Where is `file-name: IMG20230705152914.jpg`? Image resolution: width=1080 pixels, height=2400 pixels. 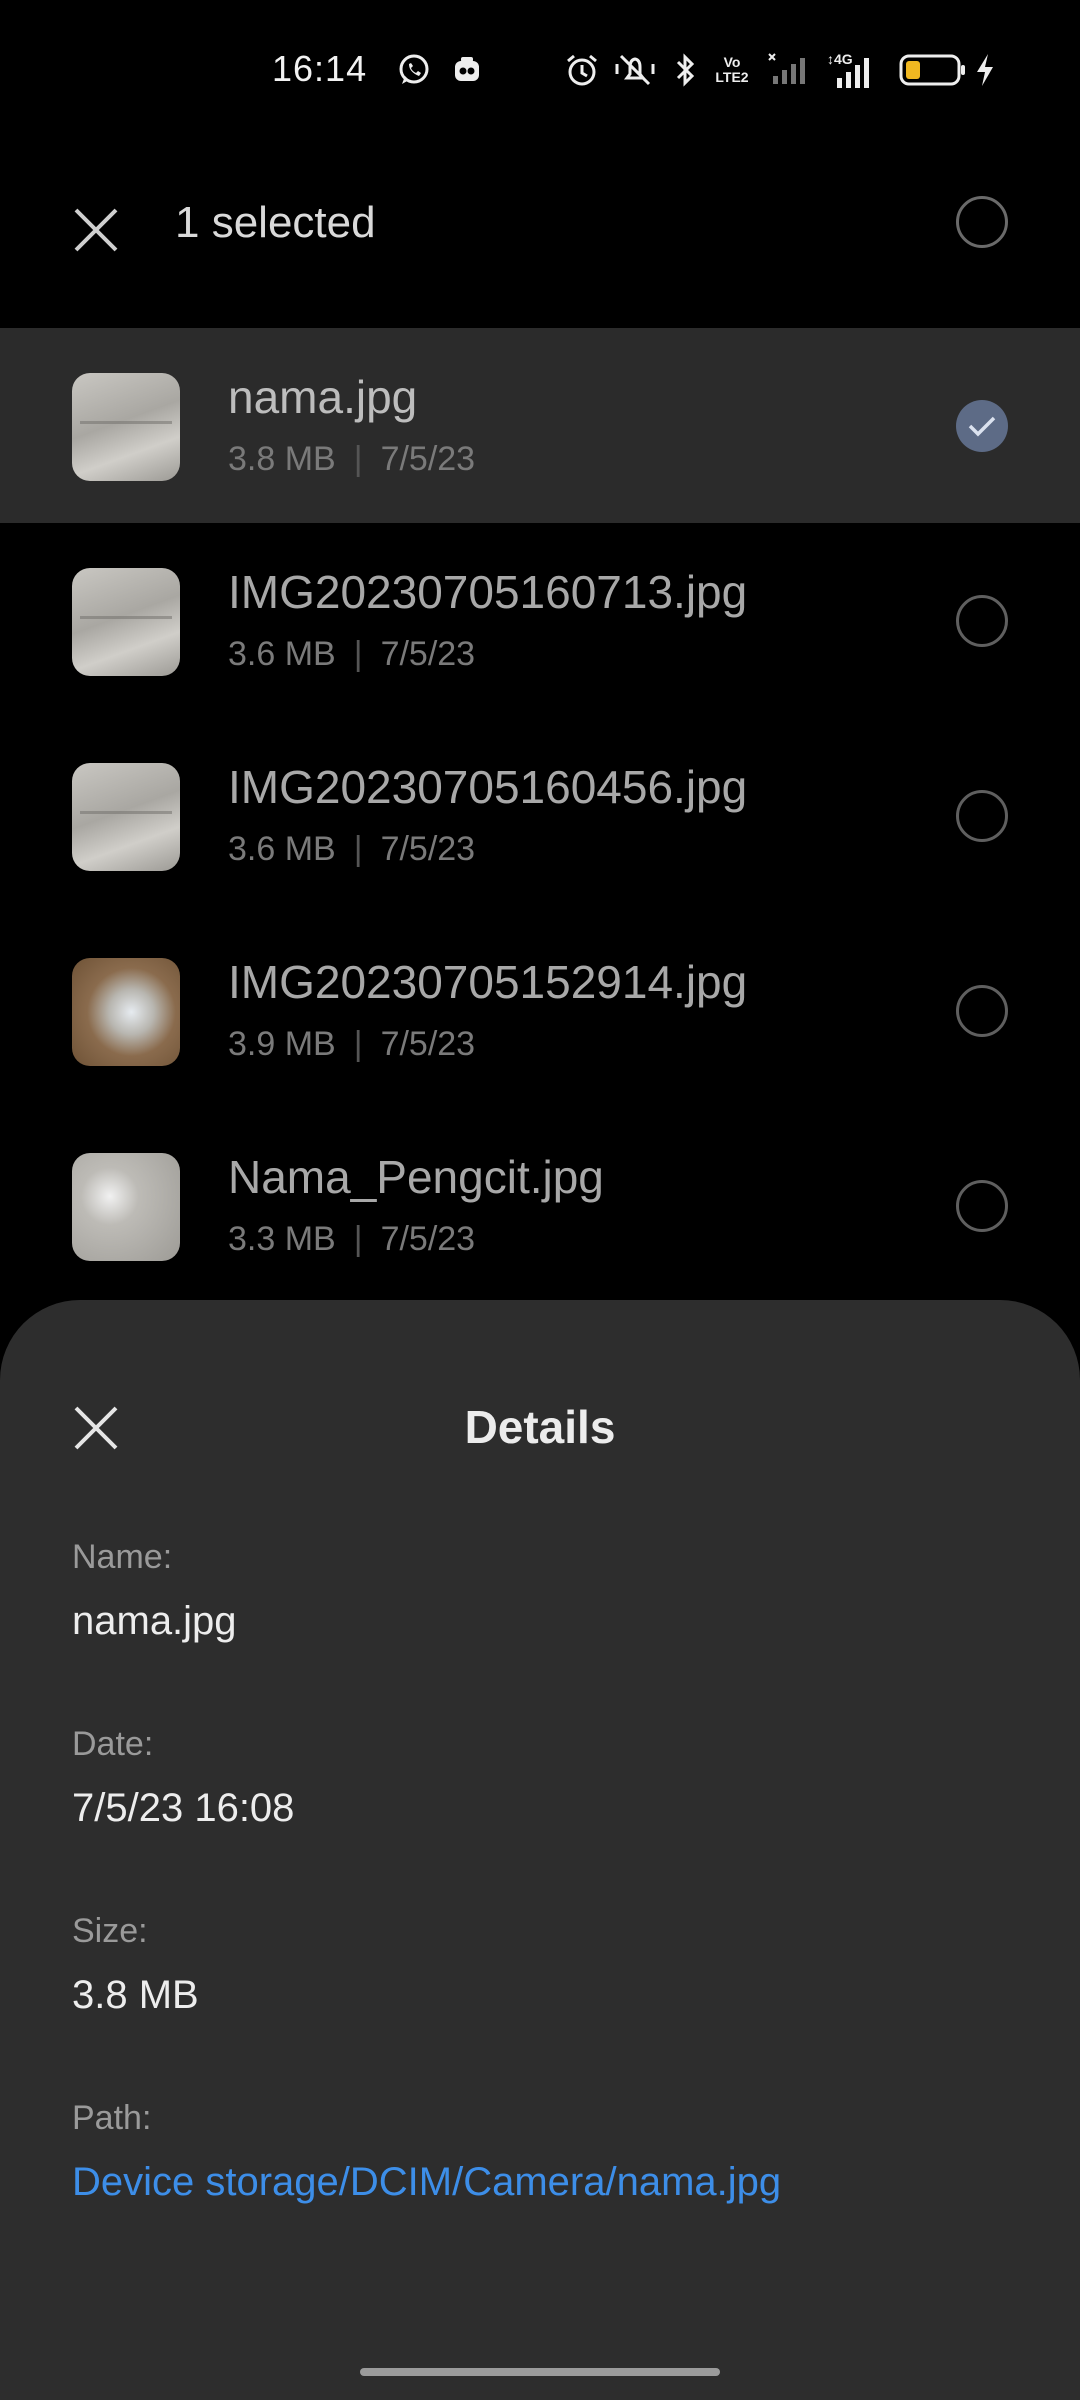
file-name: IMG20230705152914.jpg is located at coordinates (488, 982).